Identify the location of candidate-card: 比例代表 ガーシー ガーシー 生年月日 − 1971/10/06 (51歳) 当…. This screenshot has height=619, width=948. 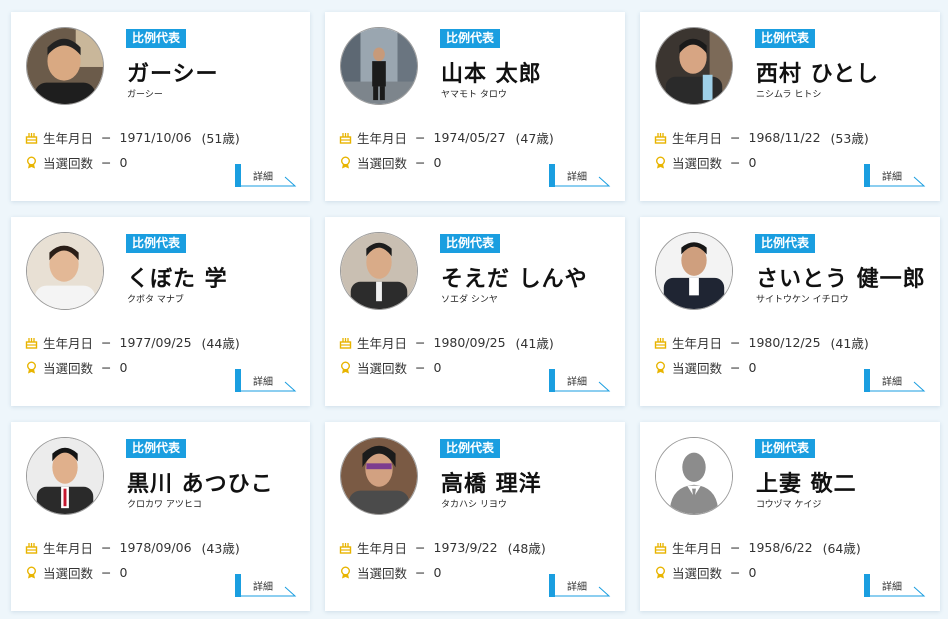
(160, 106).